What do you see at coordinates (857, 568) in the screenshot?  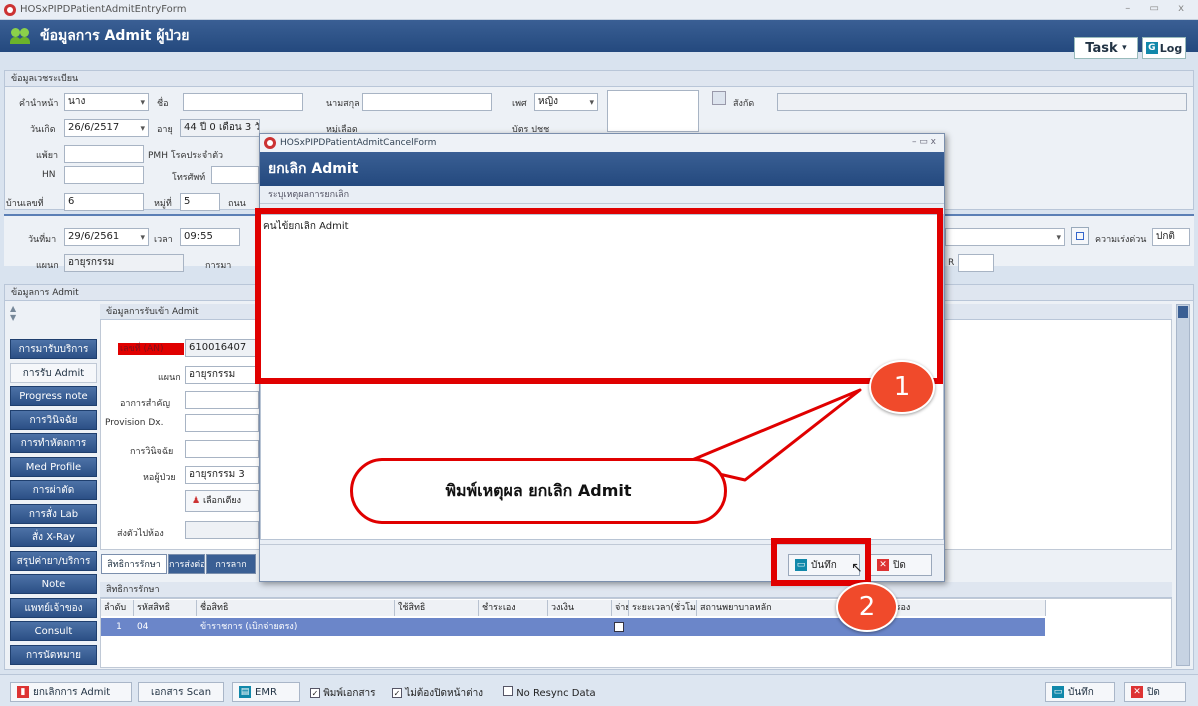 I see `cursor-icon: ↖` at bounding box center [857, 568].